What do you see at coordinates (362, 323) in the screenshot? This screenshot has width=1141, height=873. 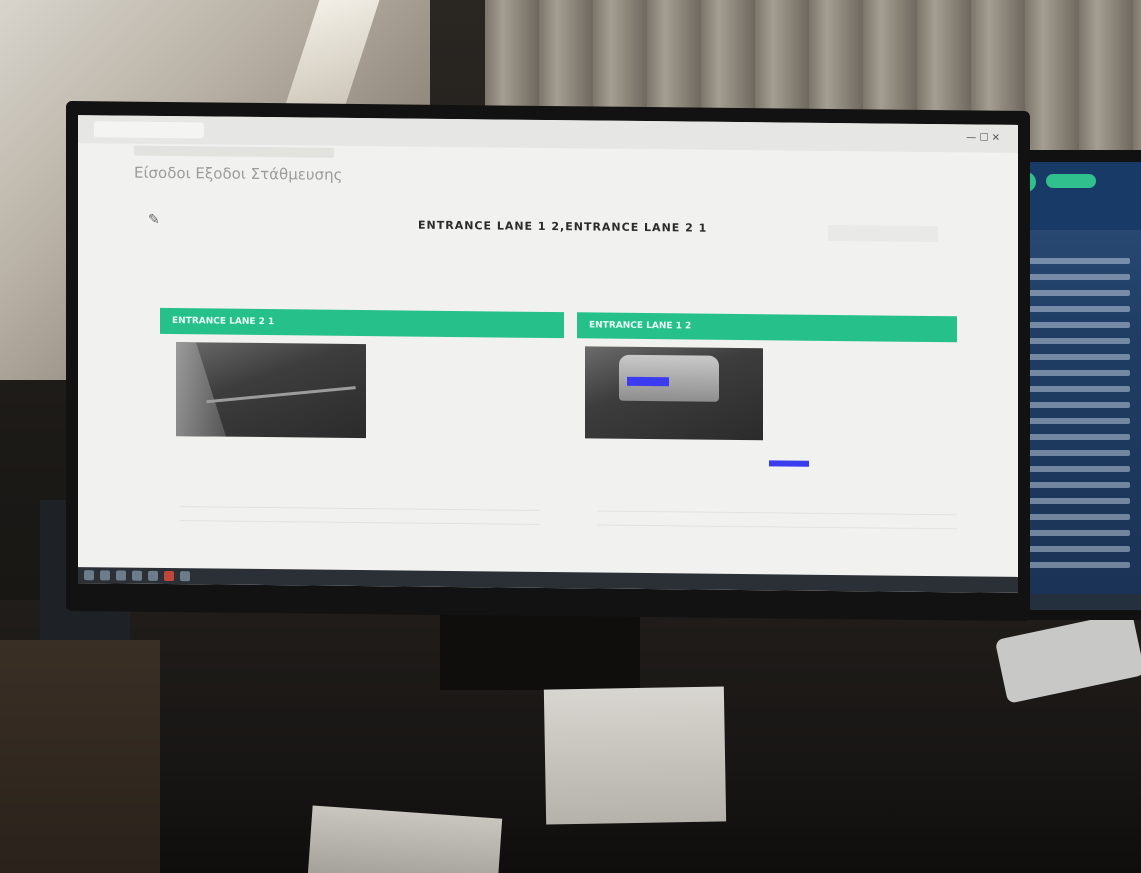 I see `lane-header: ENTRANCE LANE 2 1` at bounding box center [362, 323].